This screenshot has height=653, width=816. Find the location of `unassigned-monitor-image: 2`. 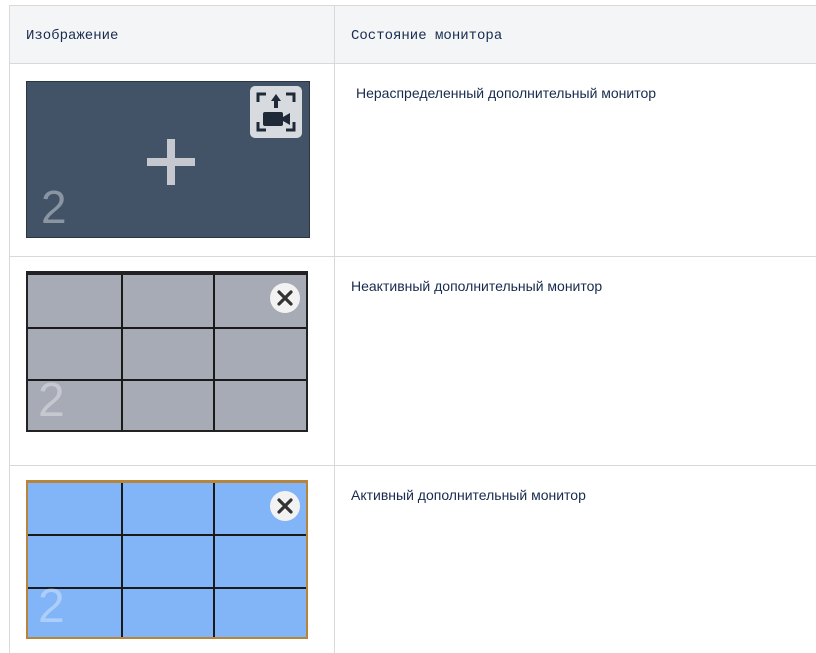

unassigned-monitor-image: 2 is located at coordinates (168, 159).